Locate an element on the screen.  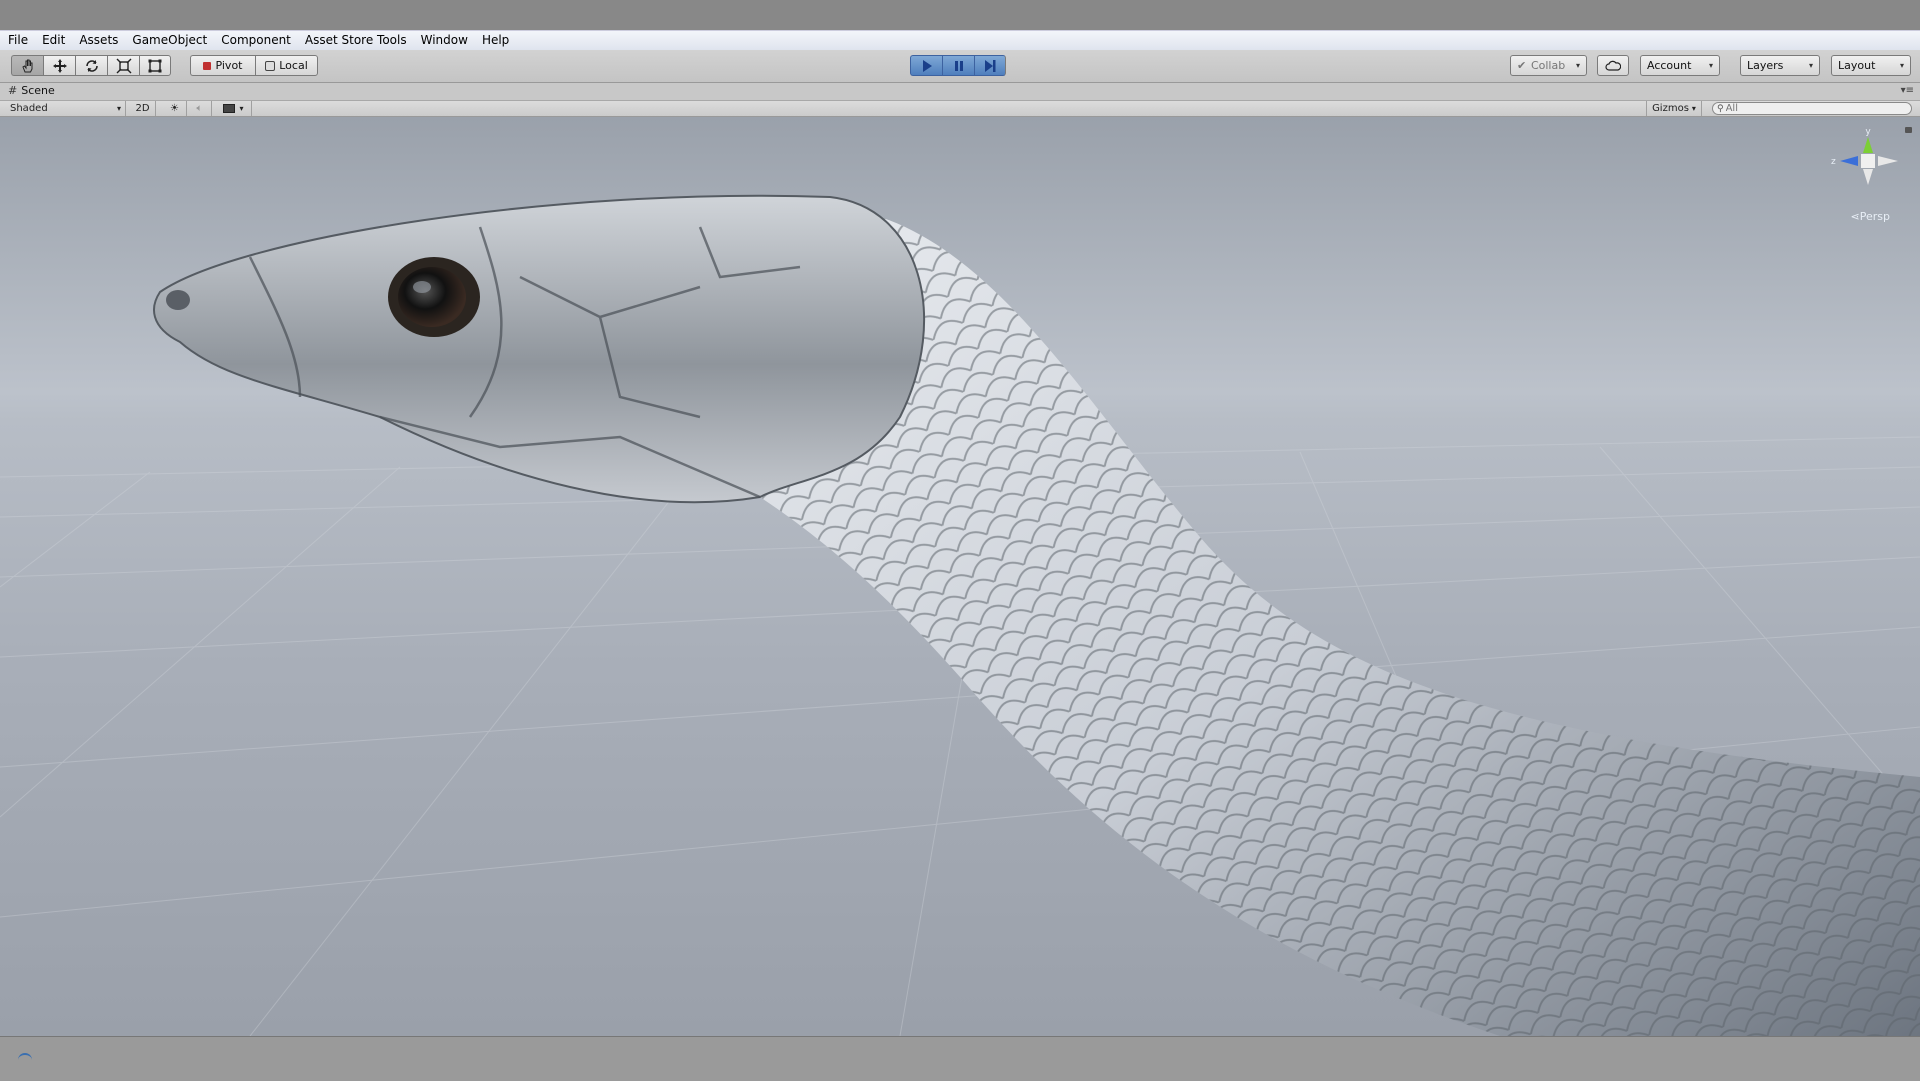
grid-icon: # is located at coordinates (13, 90).